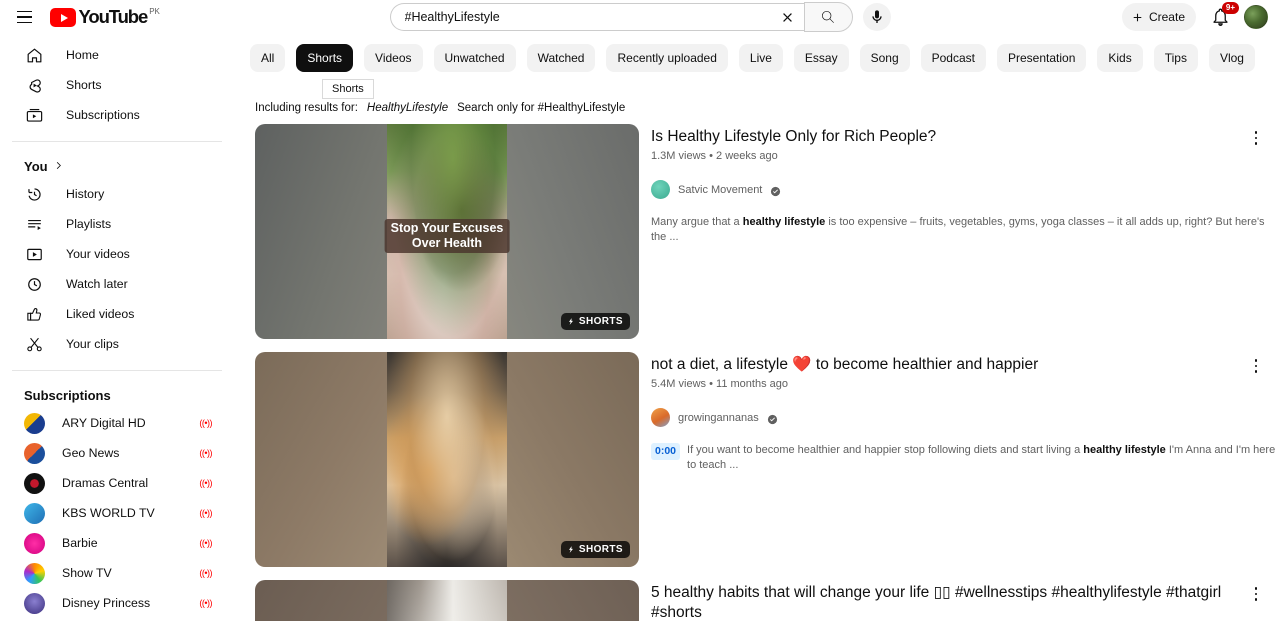 The image size is (1280, 621). What do you see at coordinates (34, 85) in the screenshot?
I see `shorts-icon` at bounding box center [34, 85].